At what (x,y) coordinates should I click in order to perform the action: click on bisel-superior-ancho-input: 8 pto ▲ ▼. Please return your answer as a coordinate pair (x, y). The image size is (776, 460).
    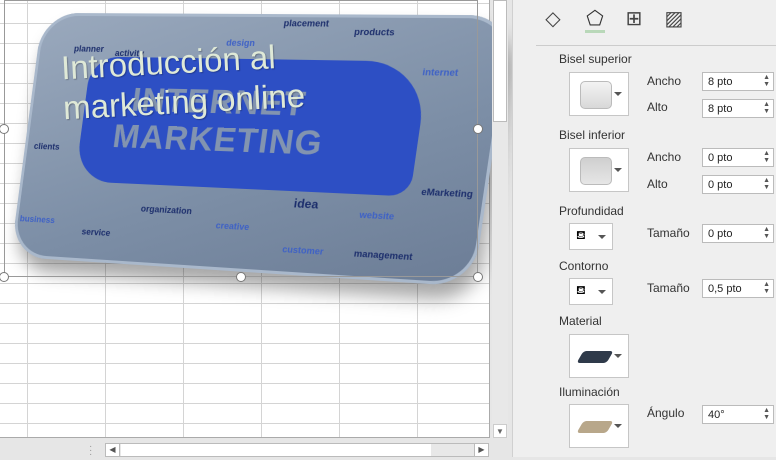
    Looking at the image, I should click on (738, 81).